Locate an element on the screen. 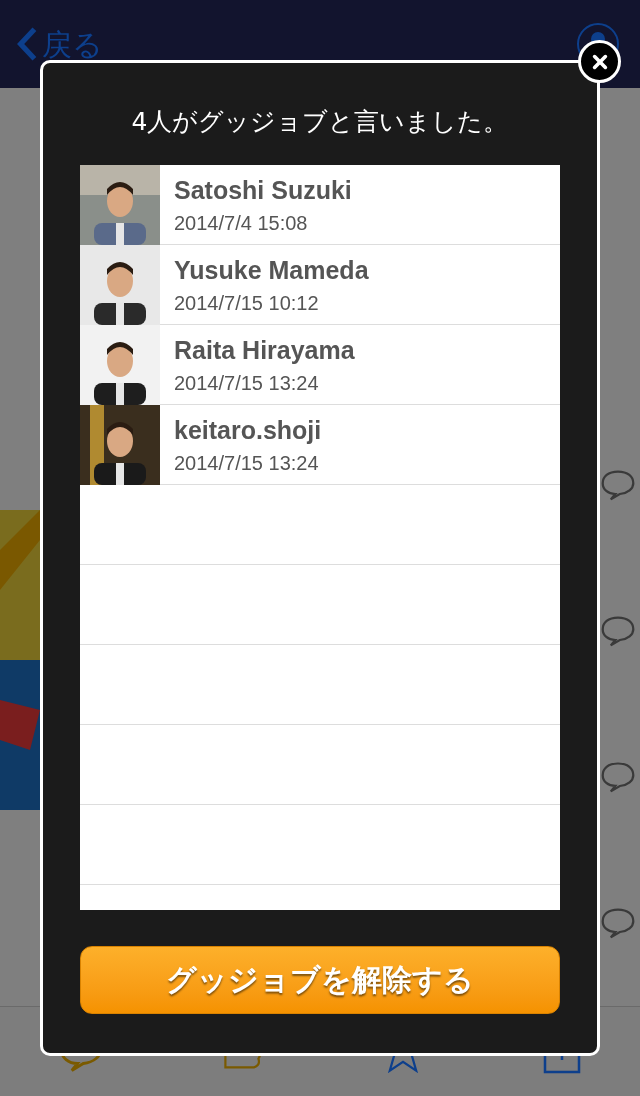  close-icon is located at coordinates (599, 61).